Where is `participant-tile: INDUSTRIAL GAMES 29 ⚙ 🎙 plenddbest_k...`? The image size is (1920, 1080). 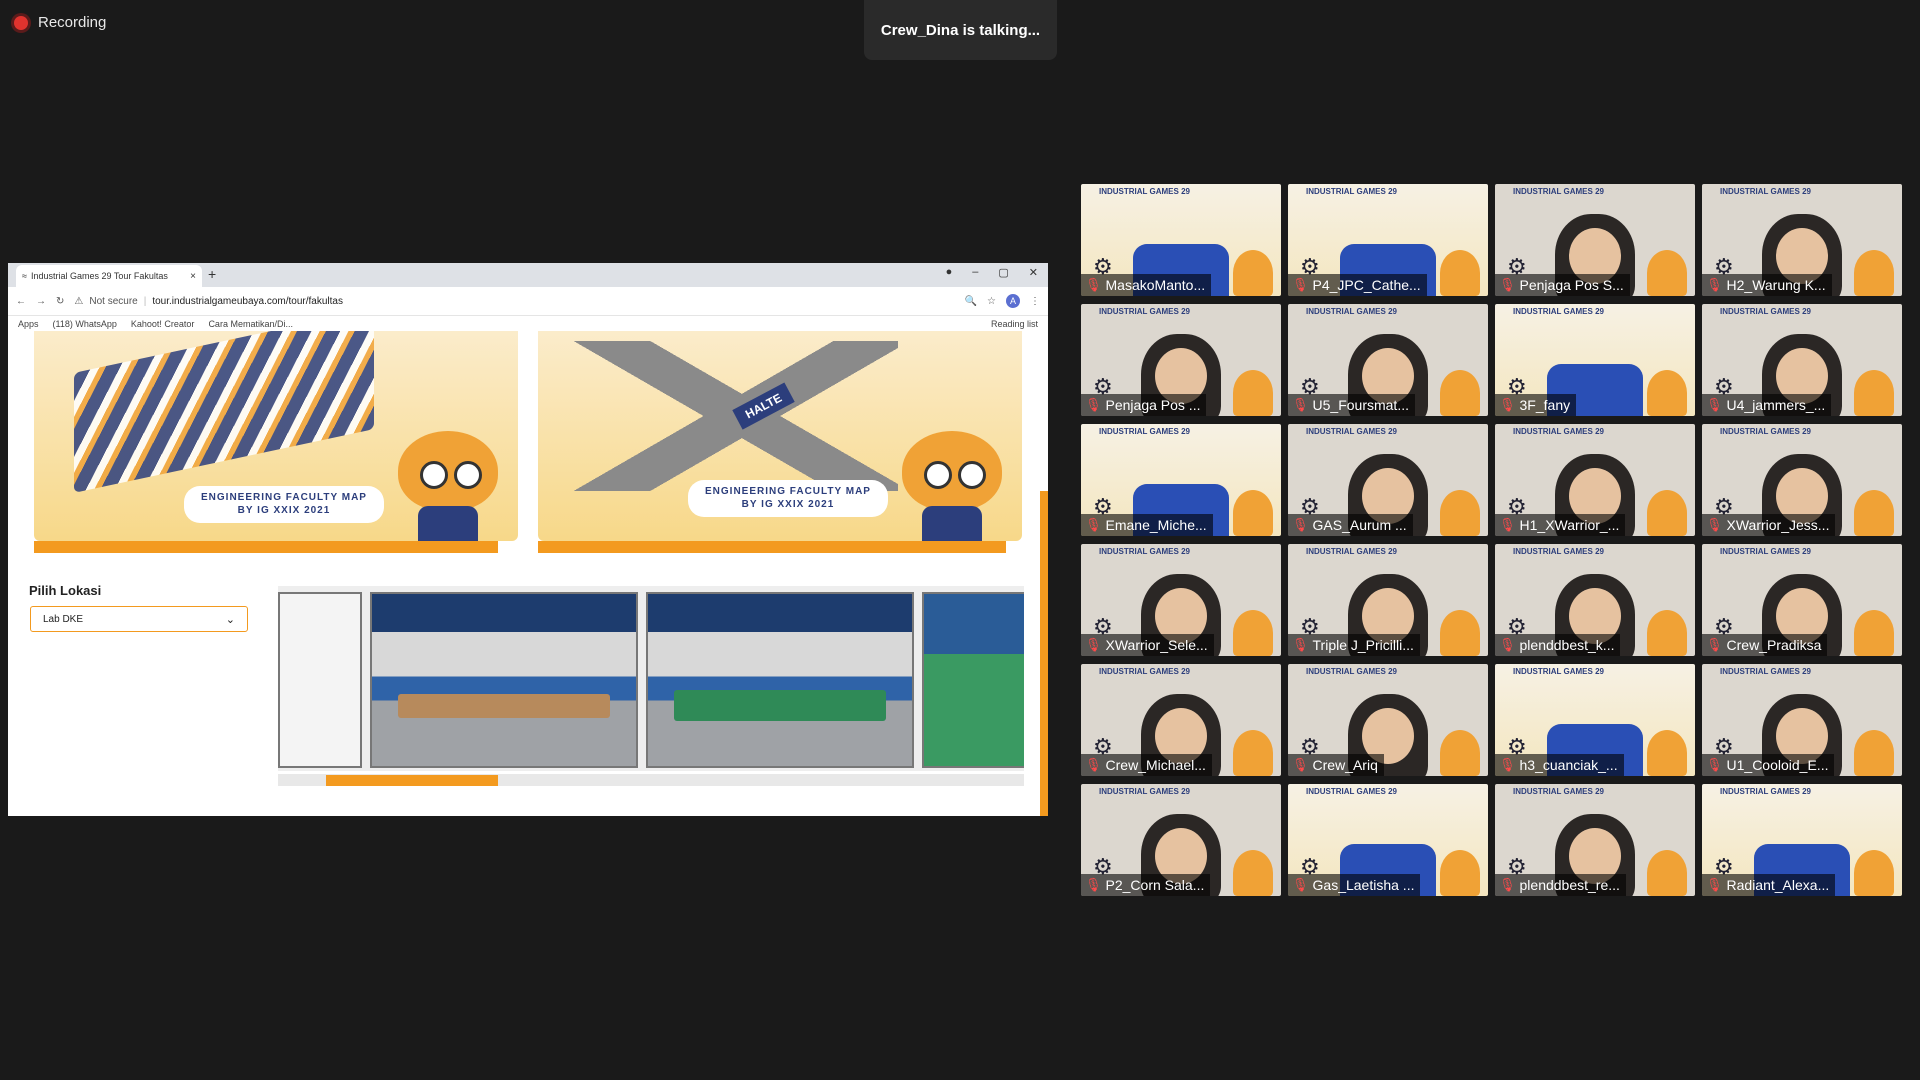 participant-tile: INDUSTRIAL GAMES 29 ⚙ 🎙 plenddbest_k... is located at coordinates (1595, 600).